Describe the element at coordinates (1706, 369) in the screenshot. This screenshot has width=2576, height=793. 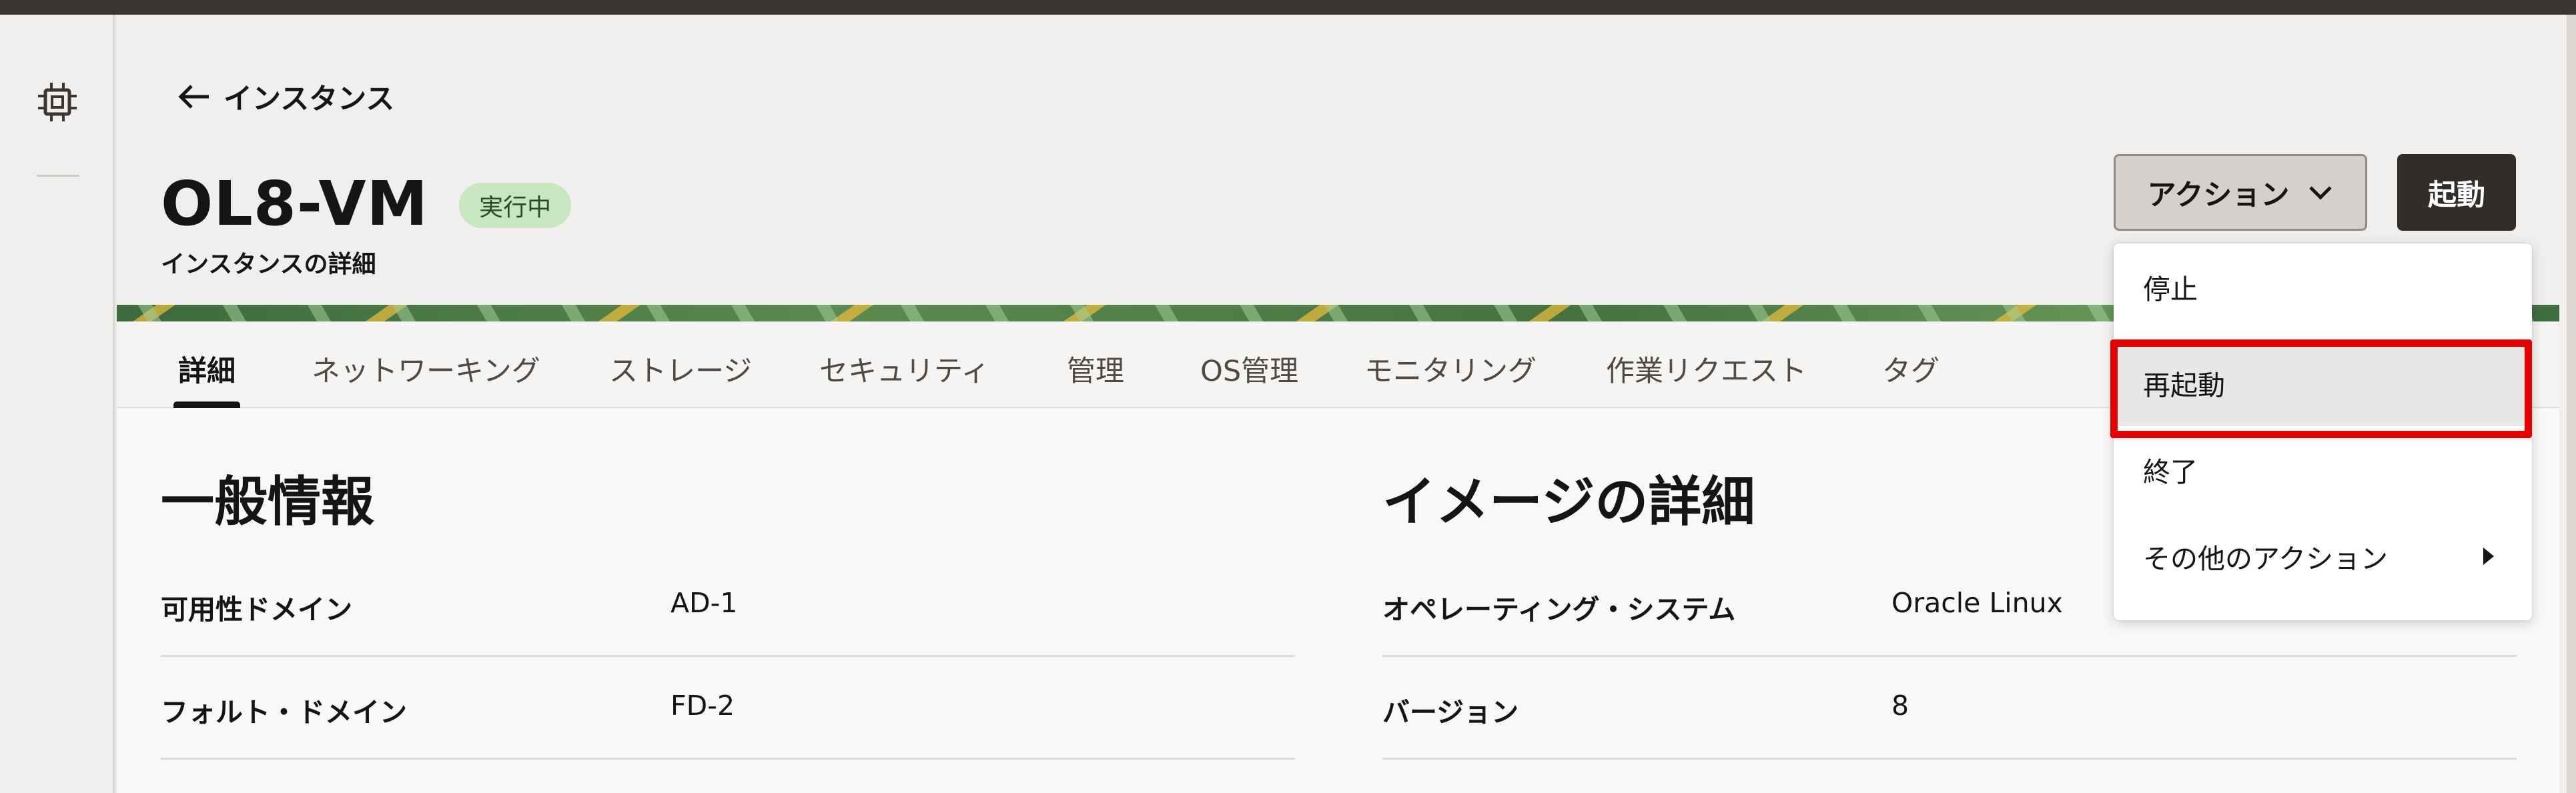
I see `tab-work-requests: 作業リクエスト` at that location.